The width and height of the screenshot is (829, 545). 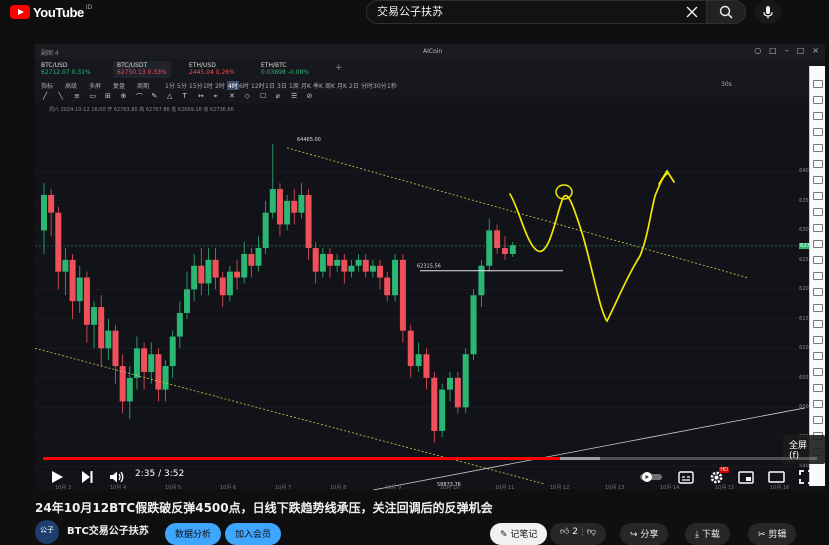 I want to click on take-notes-button: ✎ 记笔记, so click(x=519, y=534).